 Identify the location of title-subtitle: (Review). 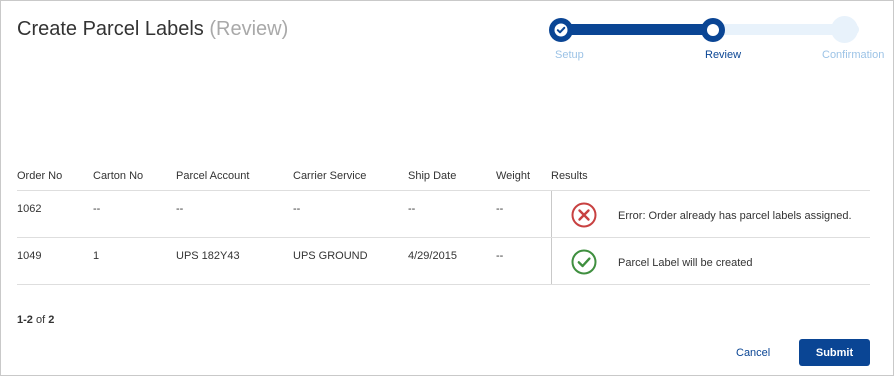
(249, 29).